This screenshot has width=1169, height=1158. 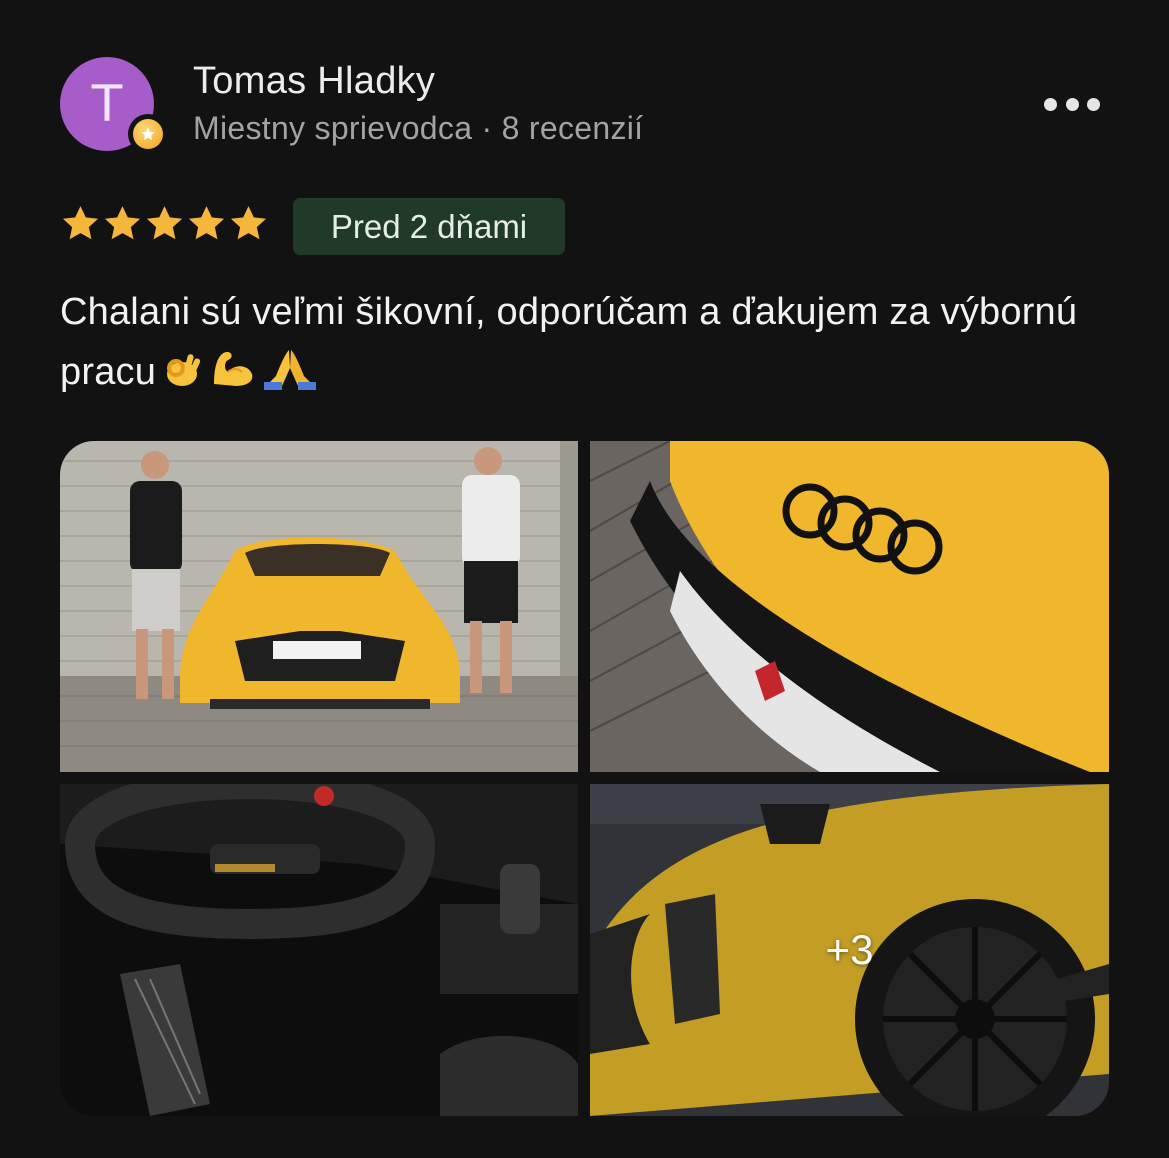 I want to click on star-rating, so click(x=164, y=223).